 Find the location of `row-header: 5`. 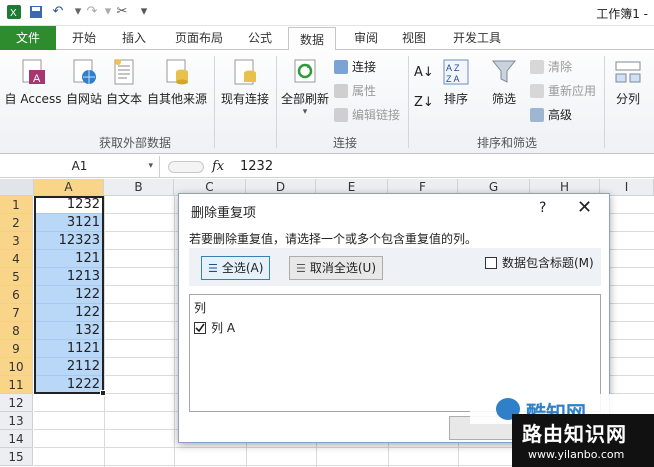

row-header: 5 is located at coordinates (16, 277).